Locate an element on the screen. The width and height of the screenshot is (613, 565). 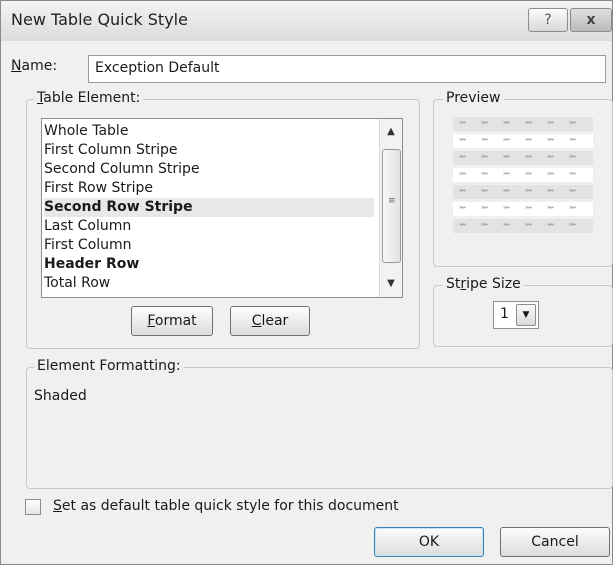
close-button: x is located at coordinates (591, 20).